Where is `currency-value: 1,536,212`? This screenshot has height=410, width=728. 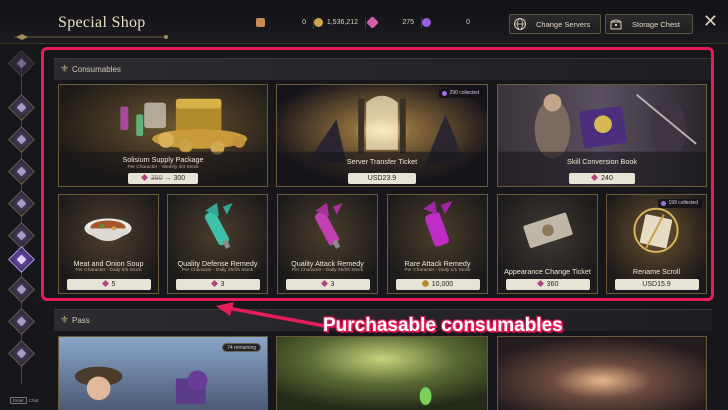 currency-value: 1,536,212 is located at coordinates (342, 22).